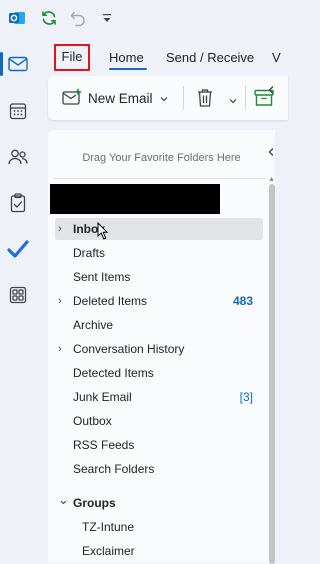  I want to click on group-exclaimer: Exclaimer, so click(159, 551).